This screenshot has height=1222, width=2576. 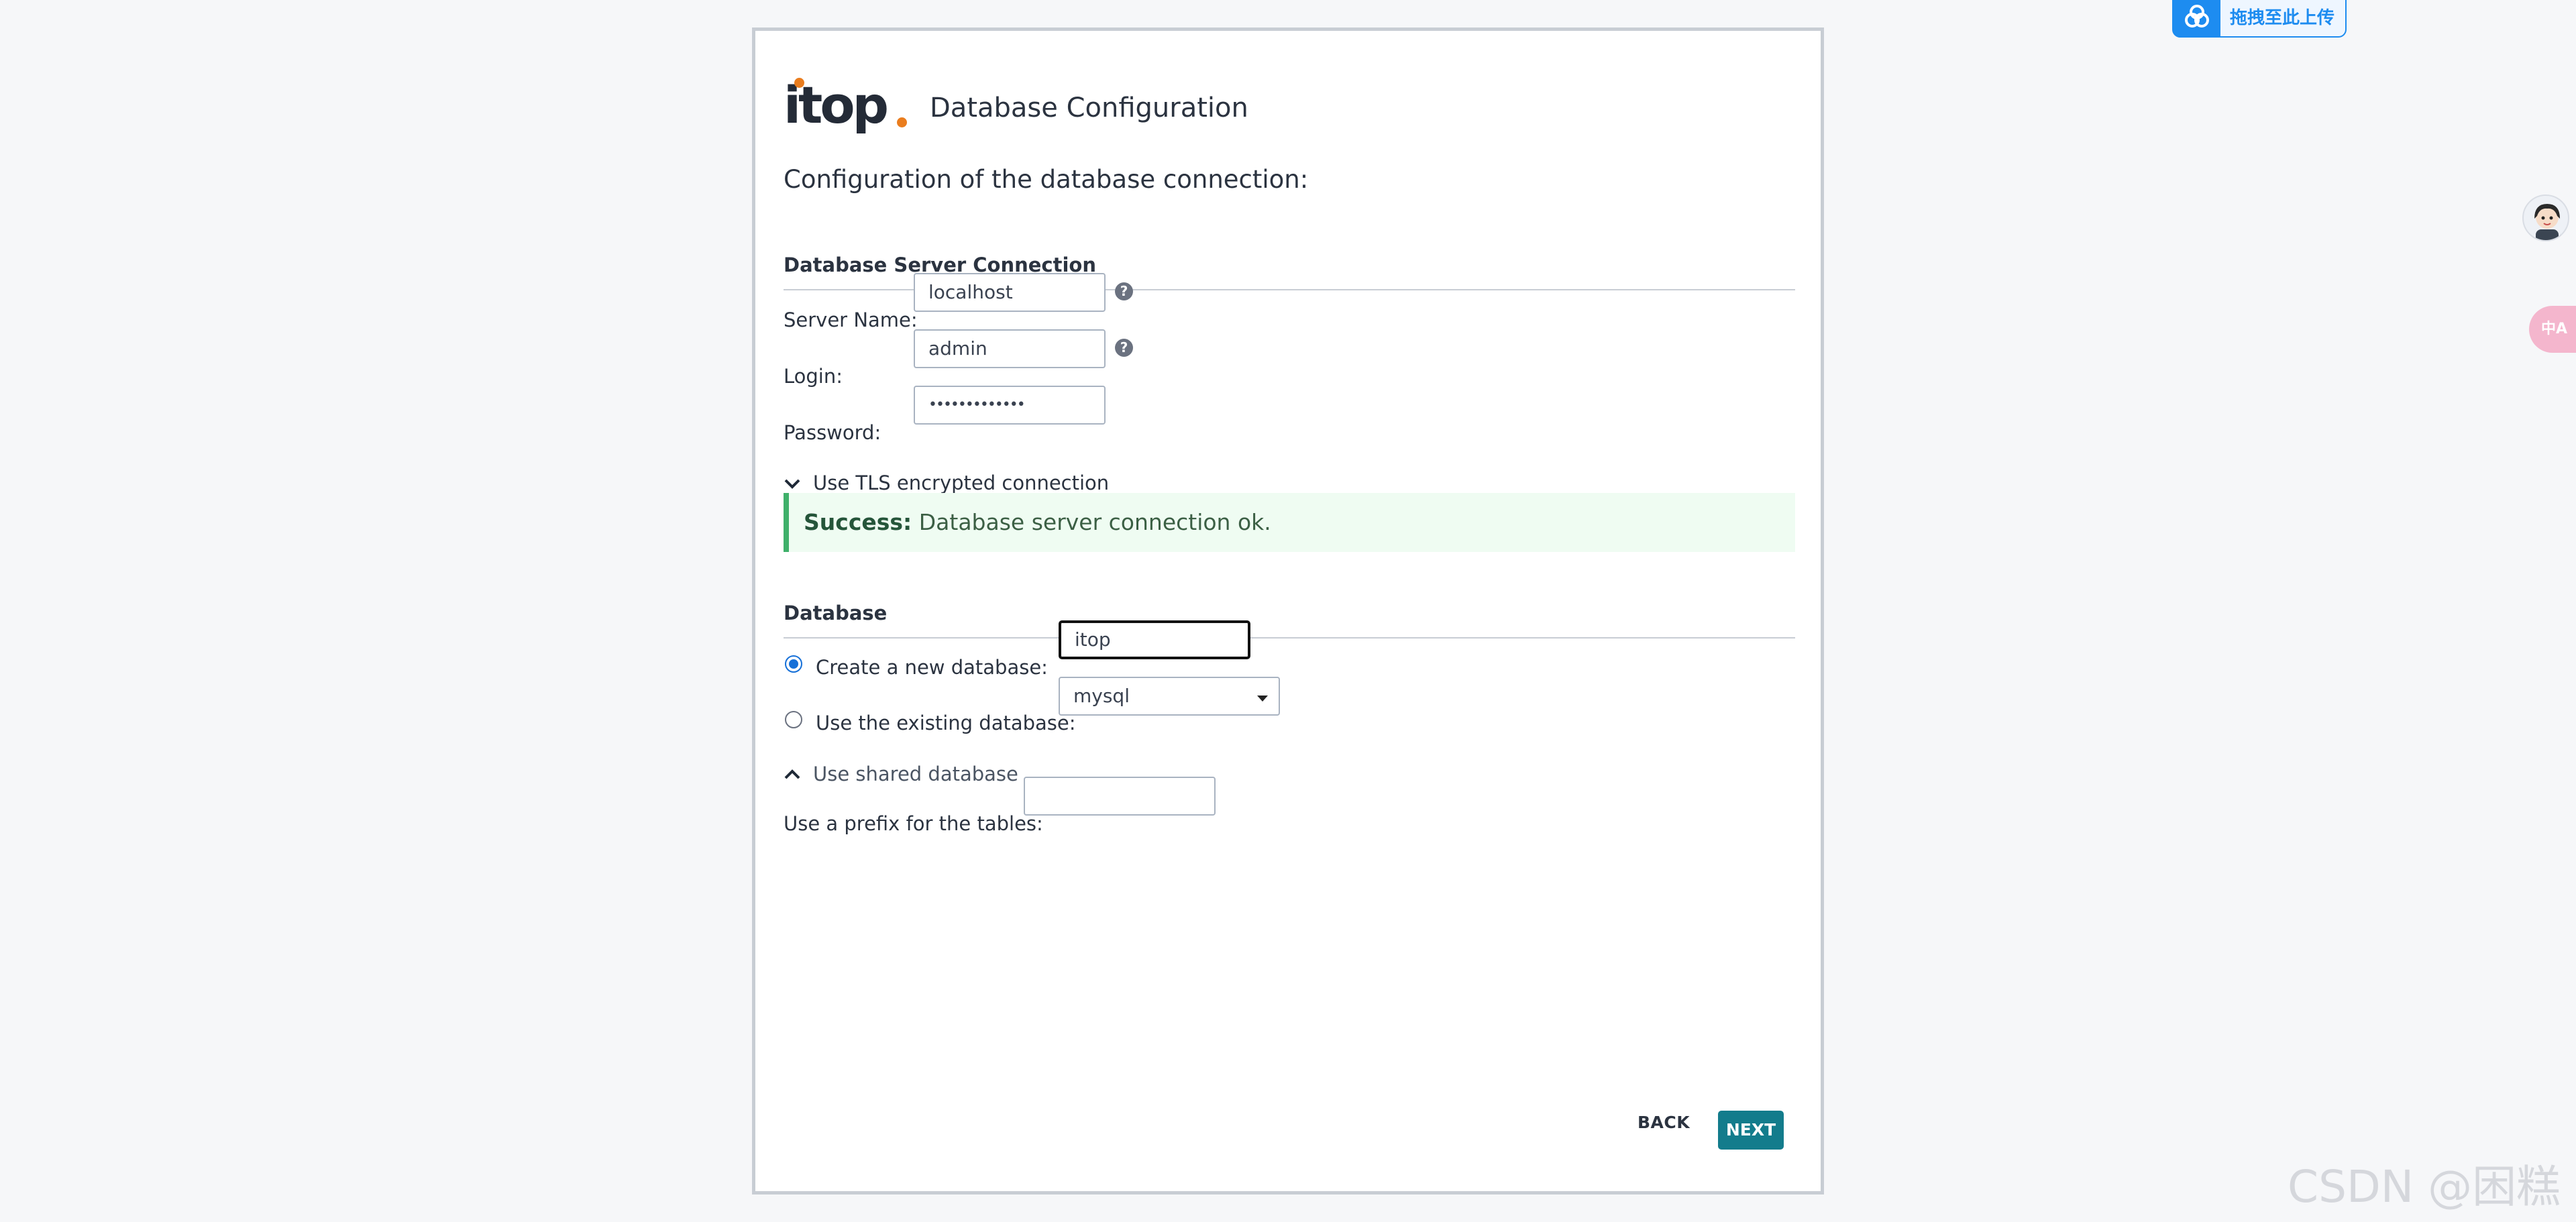 I want to click on success-alert: Success: Database server connection ok., so click(x=1289, y=523).